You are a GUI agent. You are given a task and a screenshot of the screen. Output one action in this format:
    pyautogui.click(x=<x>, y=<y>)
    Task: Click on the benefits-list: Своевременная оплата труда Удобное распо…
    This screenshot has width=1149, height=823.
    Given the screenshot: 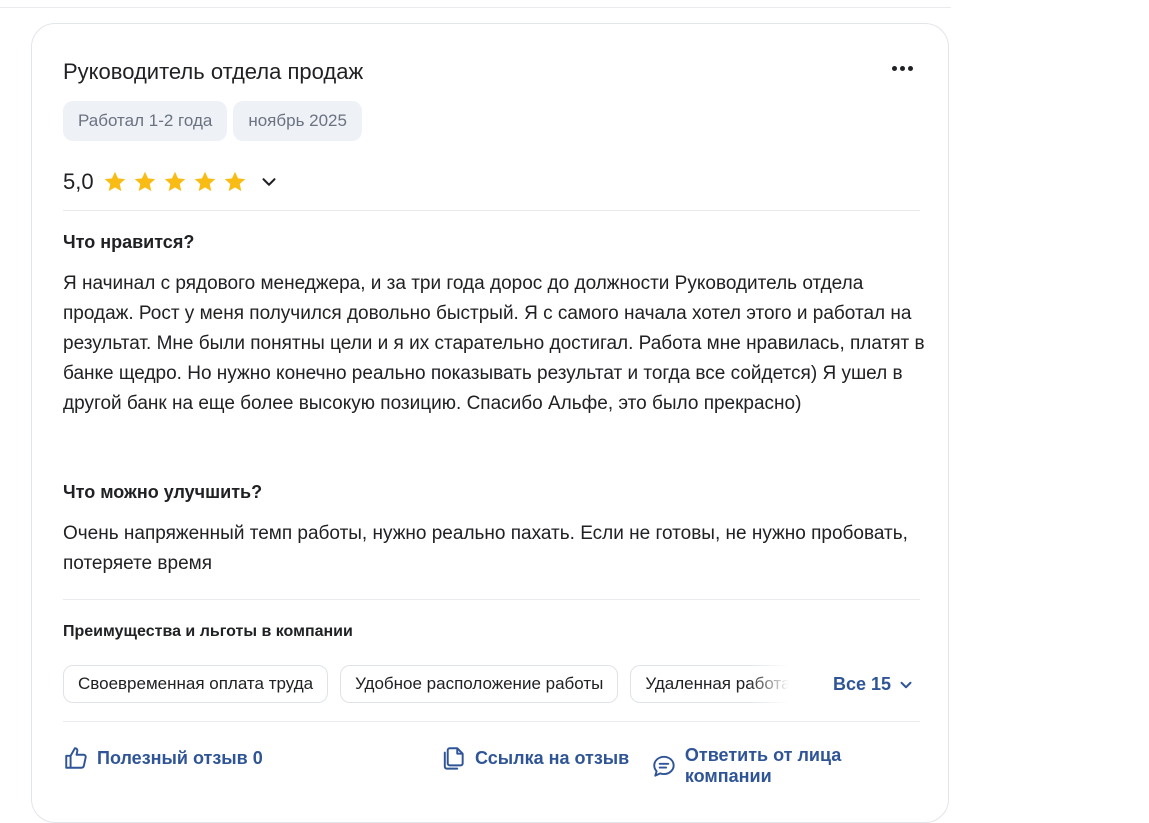 What is the action you would take?
    pyautogui.click(x=426, y=685)
    